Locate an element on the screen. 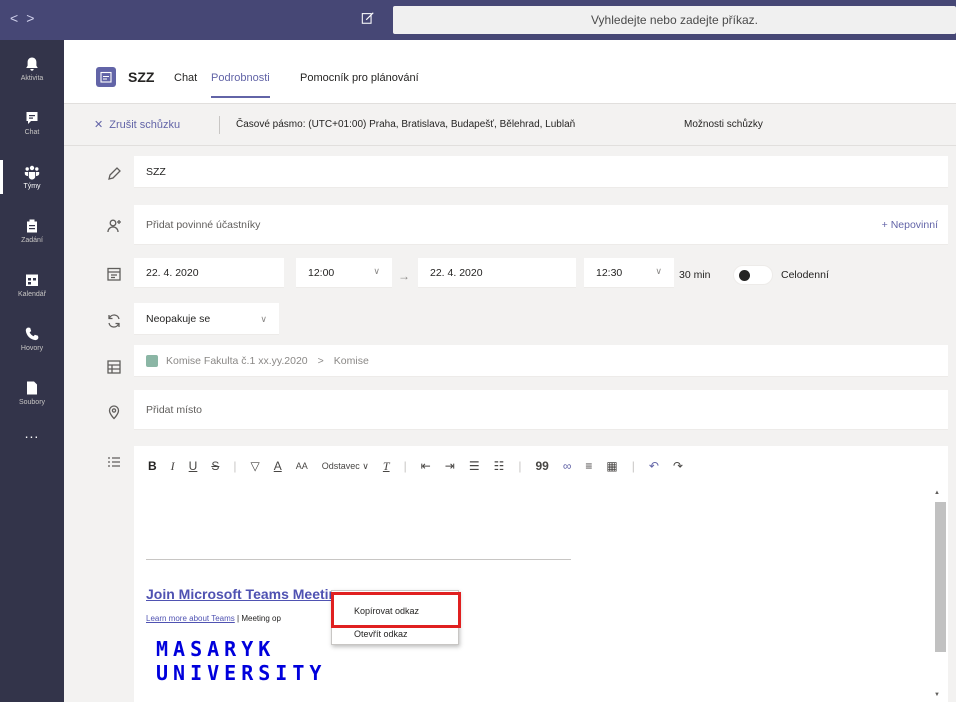 The image size is (956, 702). rail-item-calls: Hovory is located at coordinates (32, 339).